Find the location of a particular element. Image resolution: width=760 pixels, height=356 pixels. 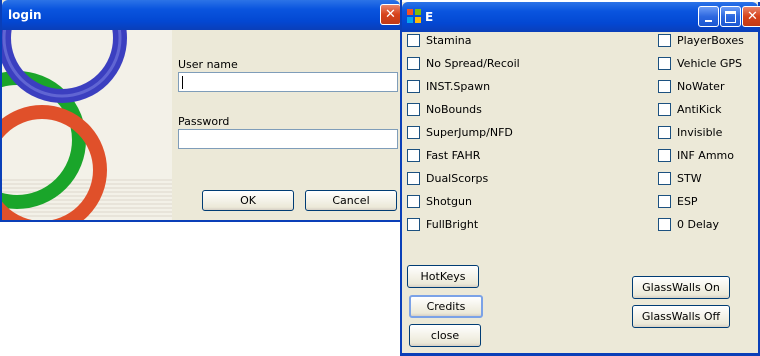

glasswalls-off-button: GlassWalls Off is located at coordinates (681, 316).